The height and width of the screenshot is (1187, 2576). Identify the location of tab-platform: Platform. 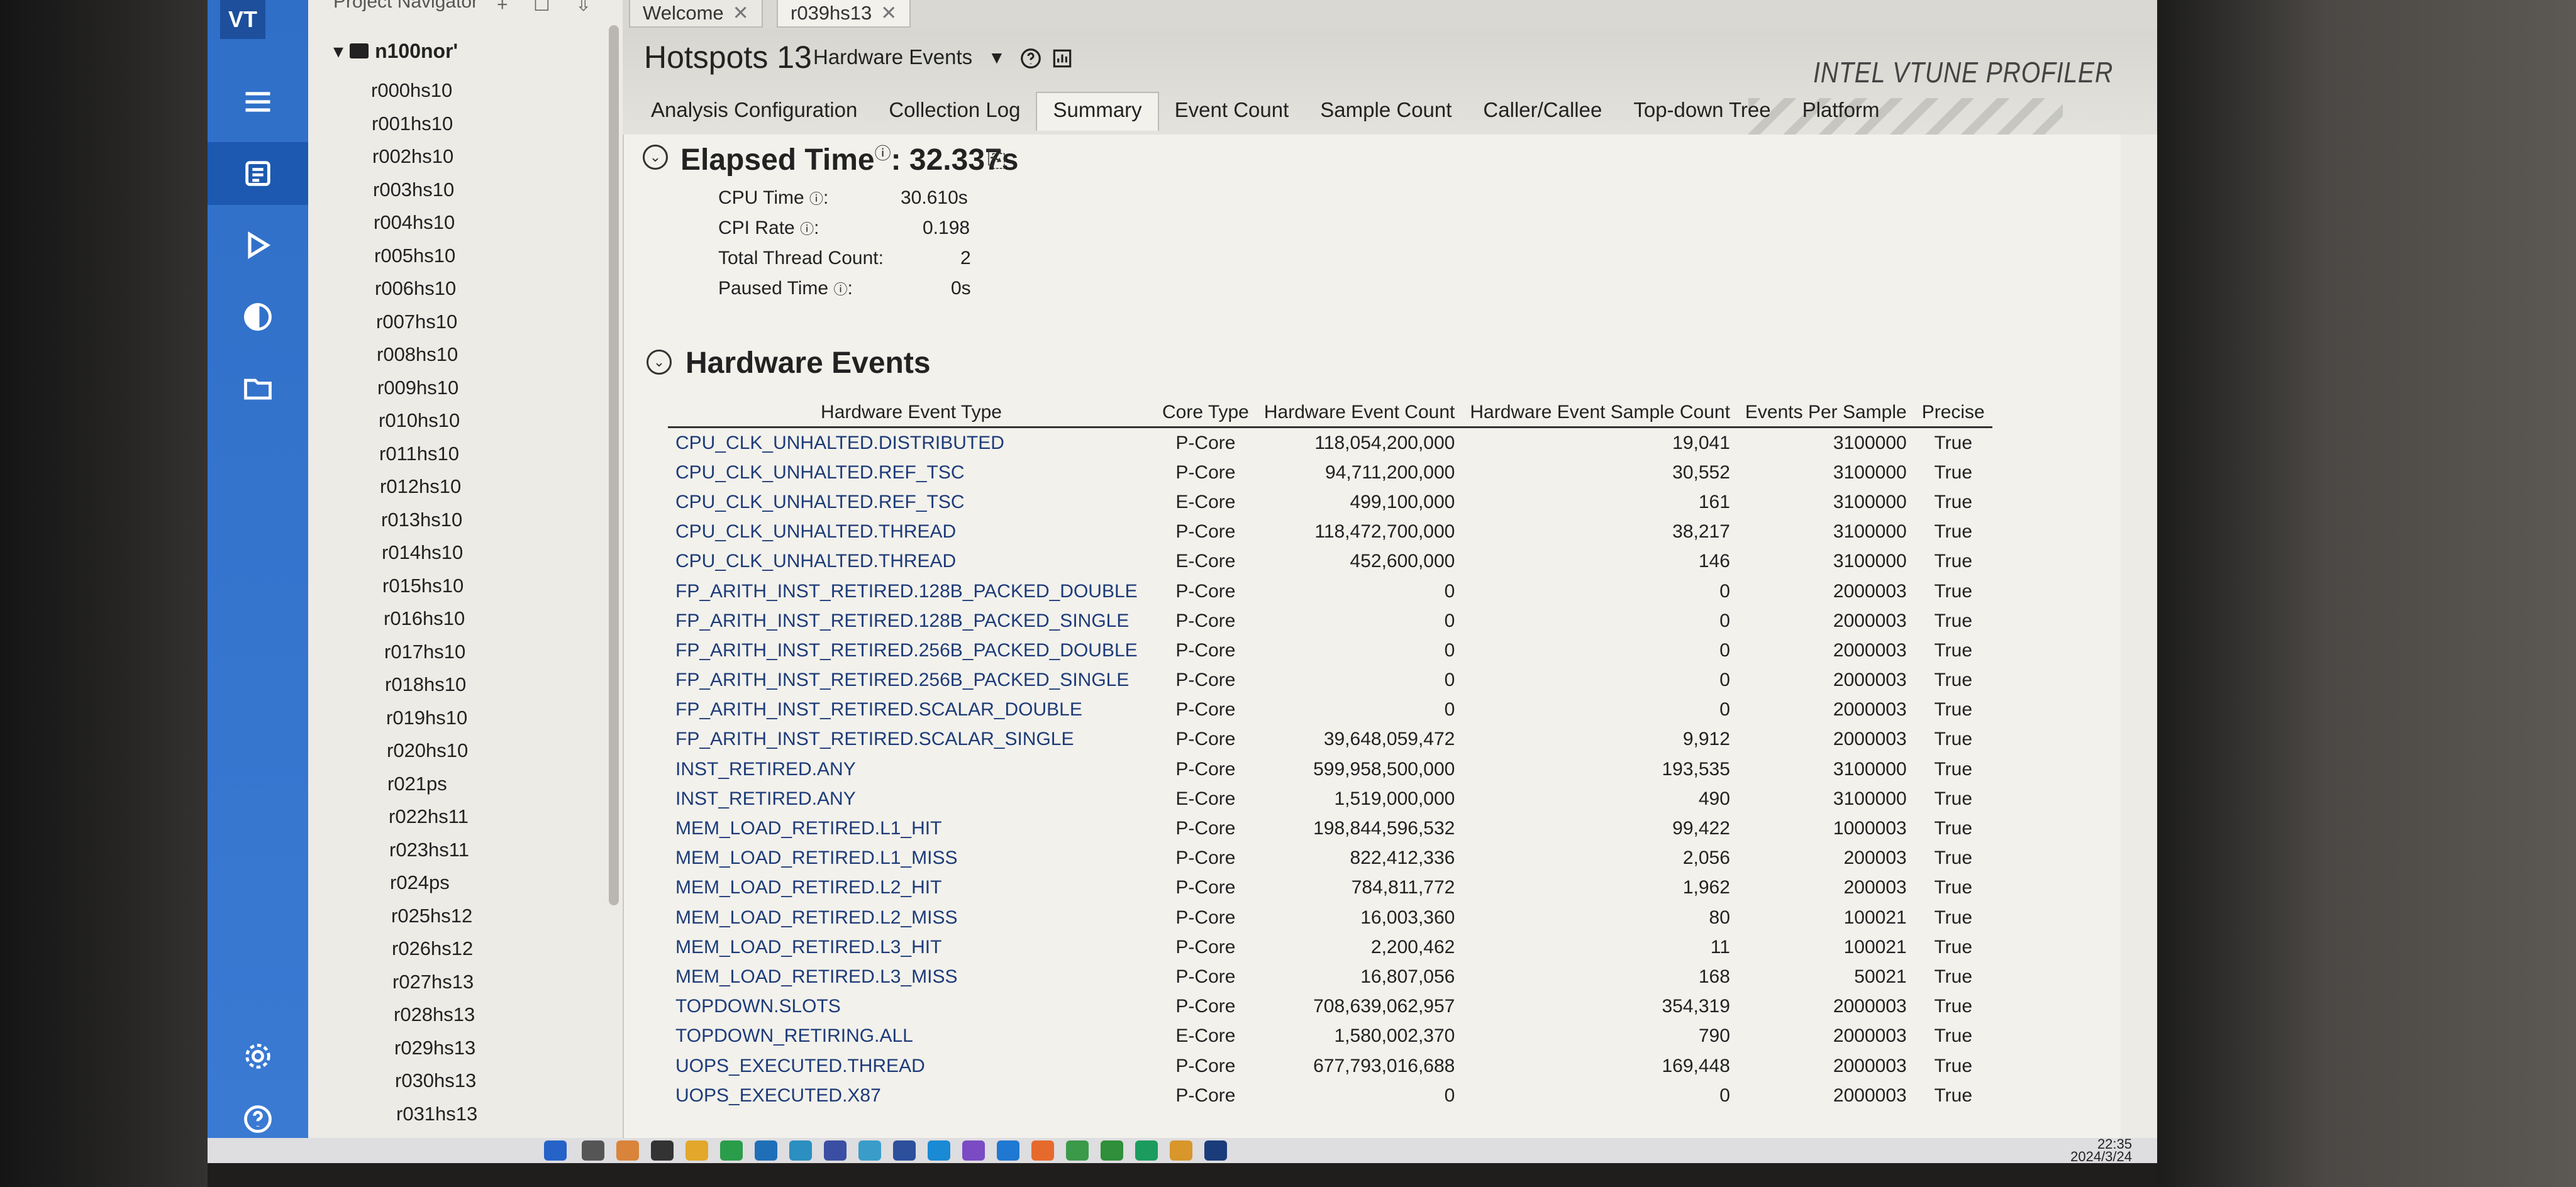
(1841, 114).